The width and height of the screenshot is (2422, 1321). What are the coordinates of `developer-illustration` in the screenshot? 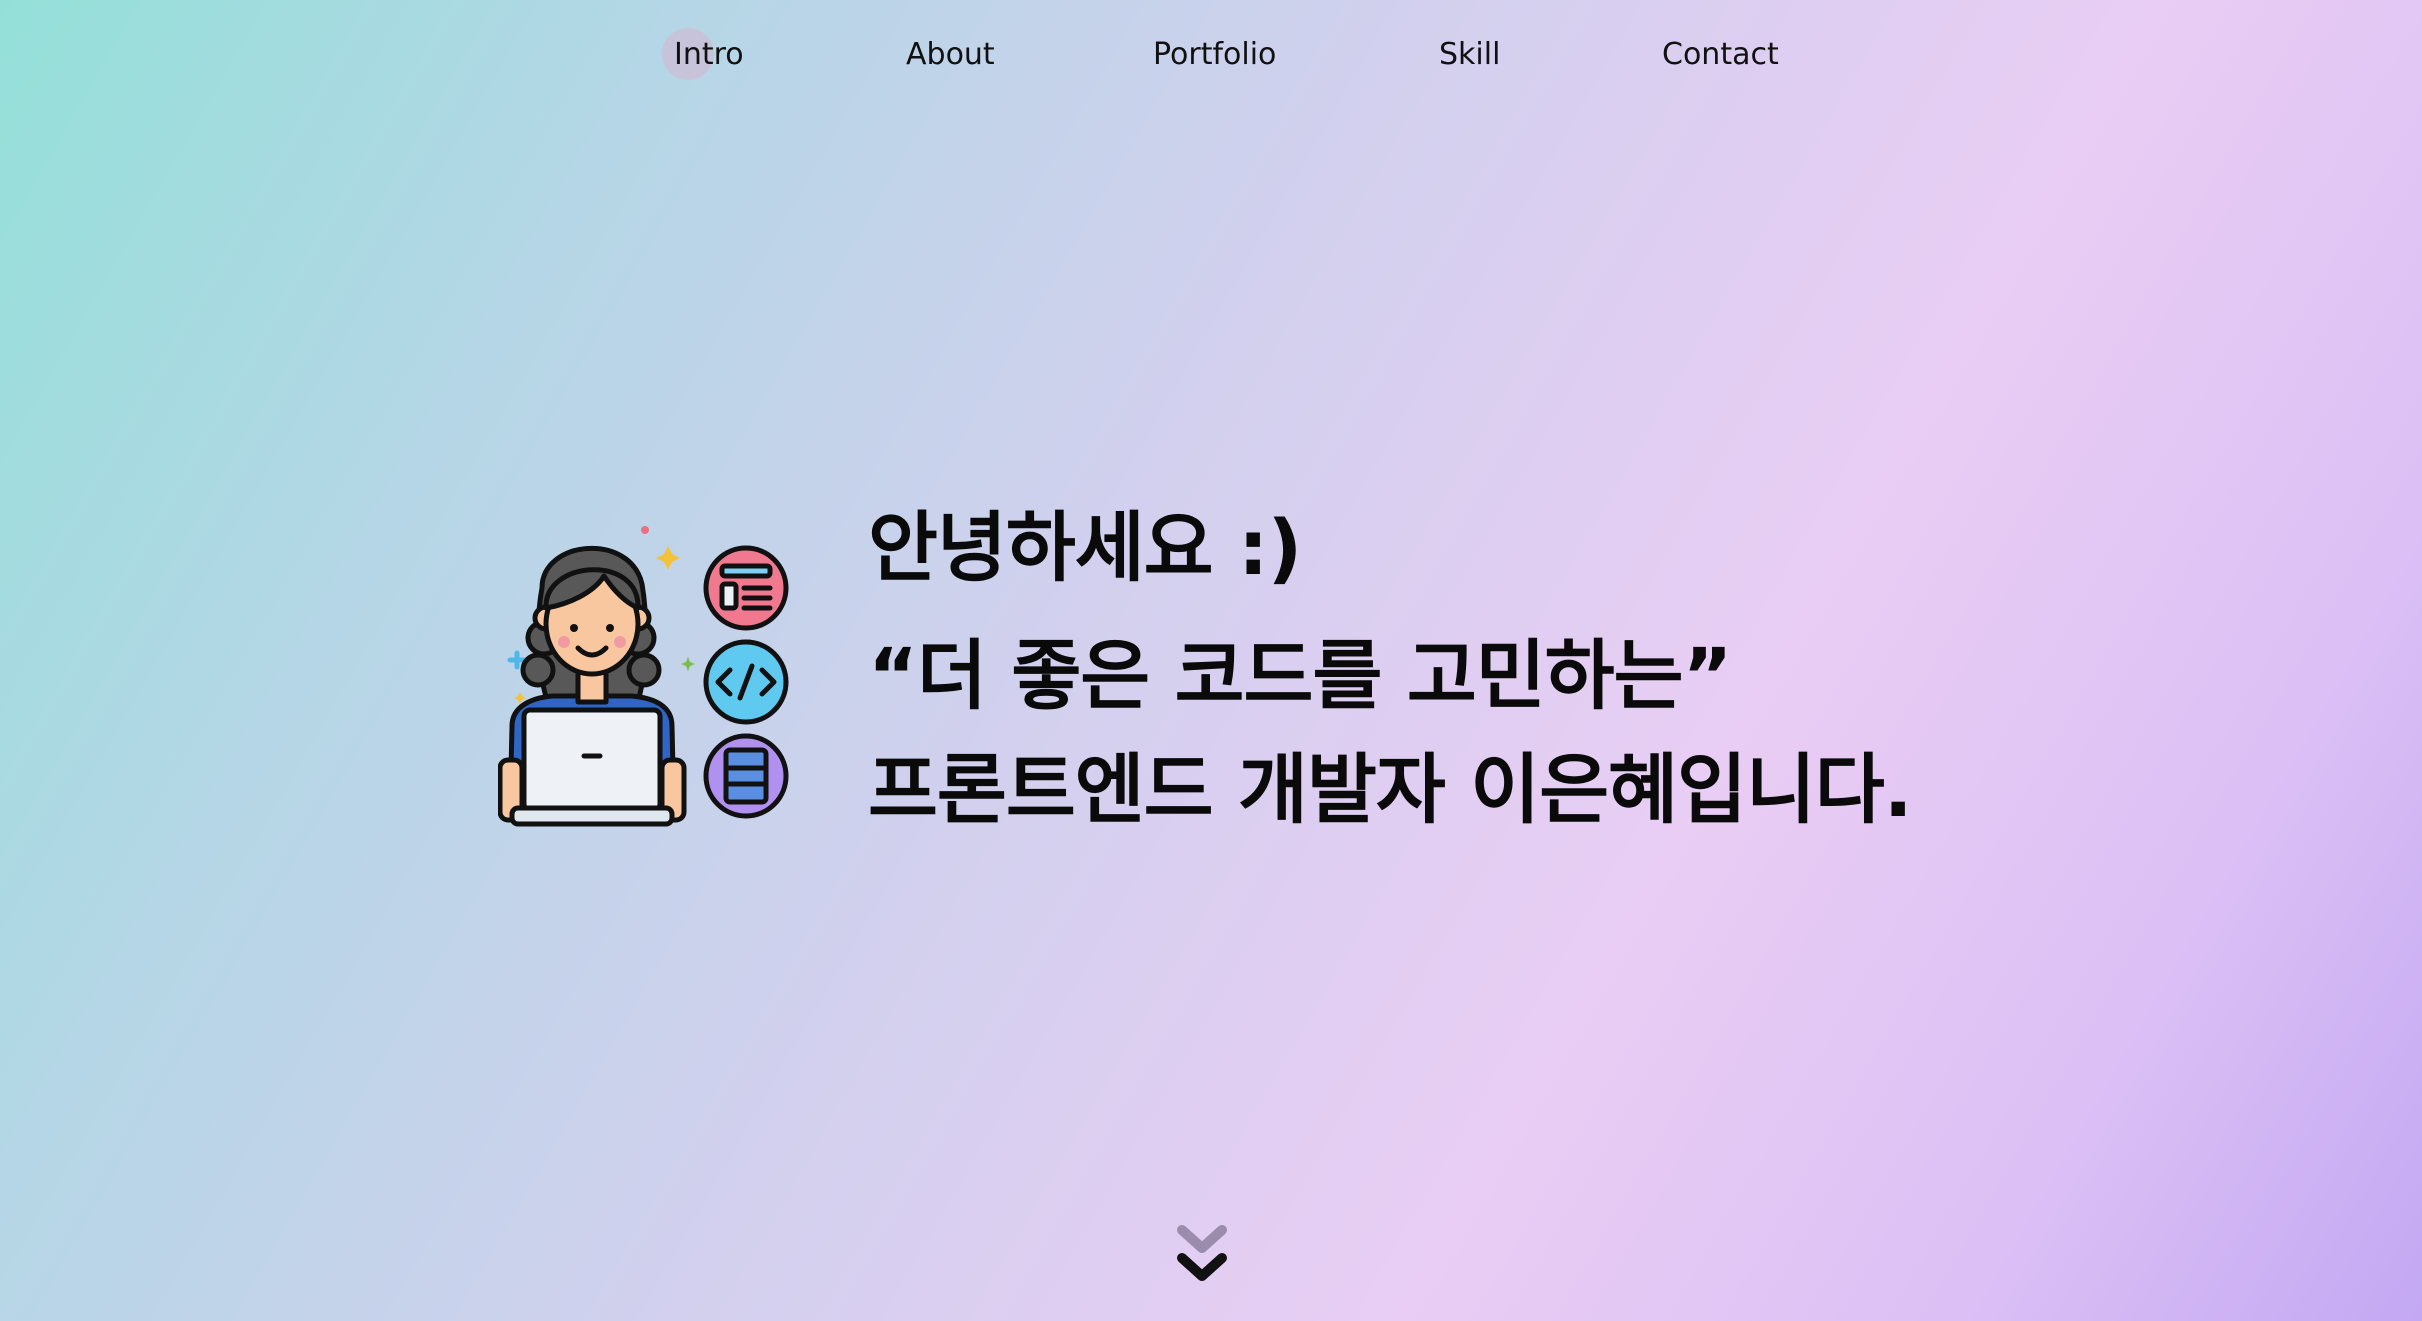 It's located at (647, 675).